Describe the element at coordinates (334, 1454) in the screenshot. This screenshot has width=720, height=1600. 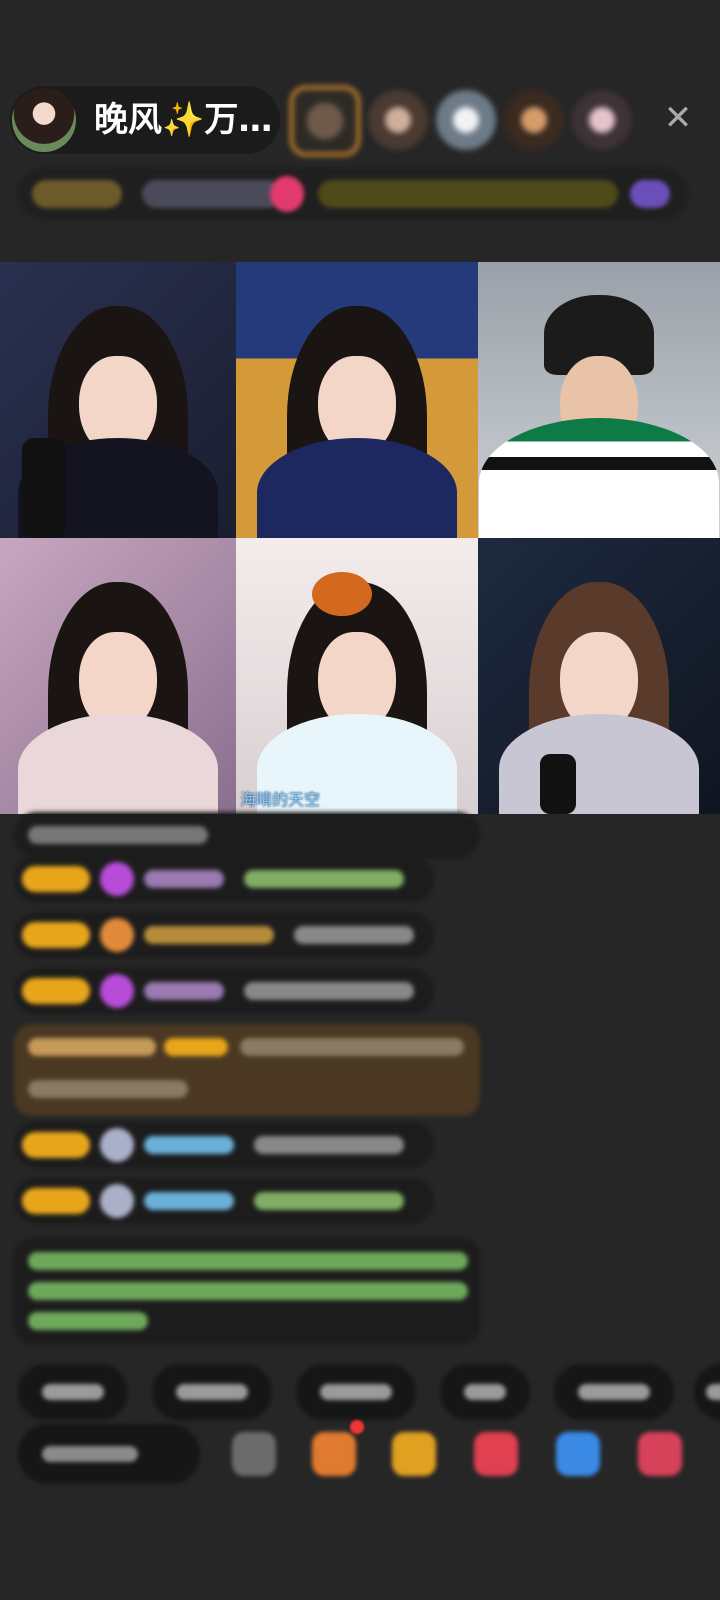
I see `gift-box-icon` at that location.